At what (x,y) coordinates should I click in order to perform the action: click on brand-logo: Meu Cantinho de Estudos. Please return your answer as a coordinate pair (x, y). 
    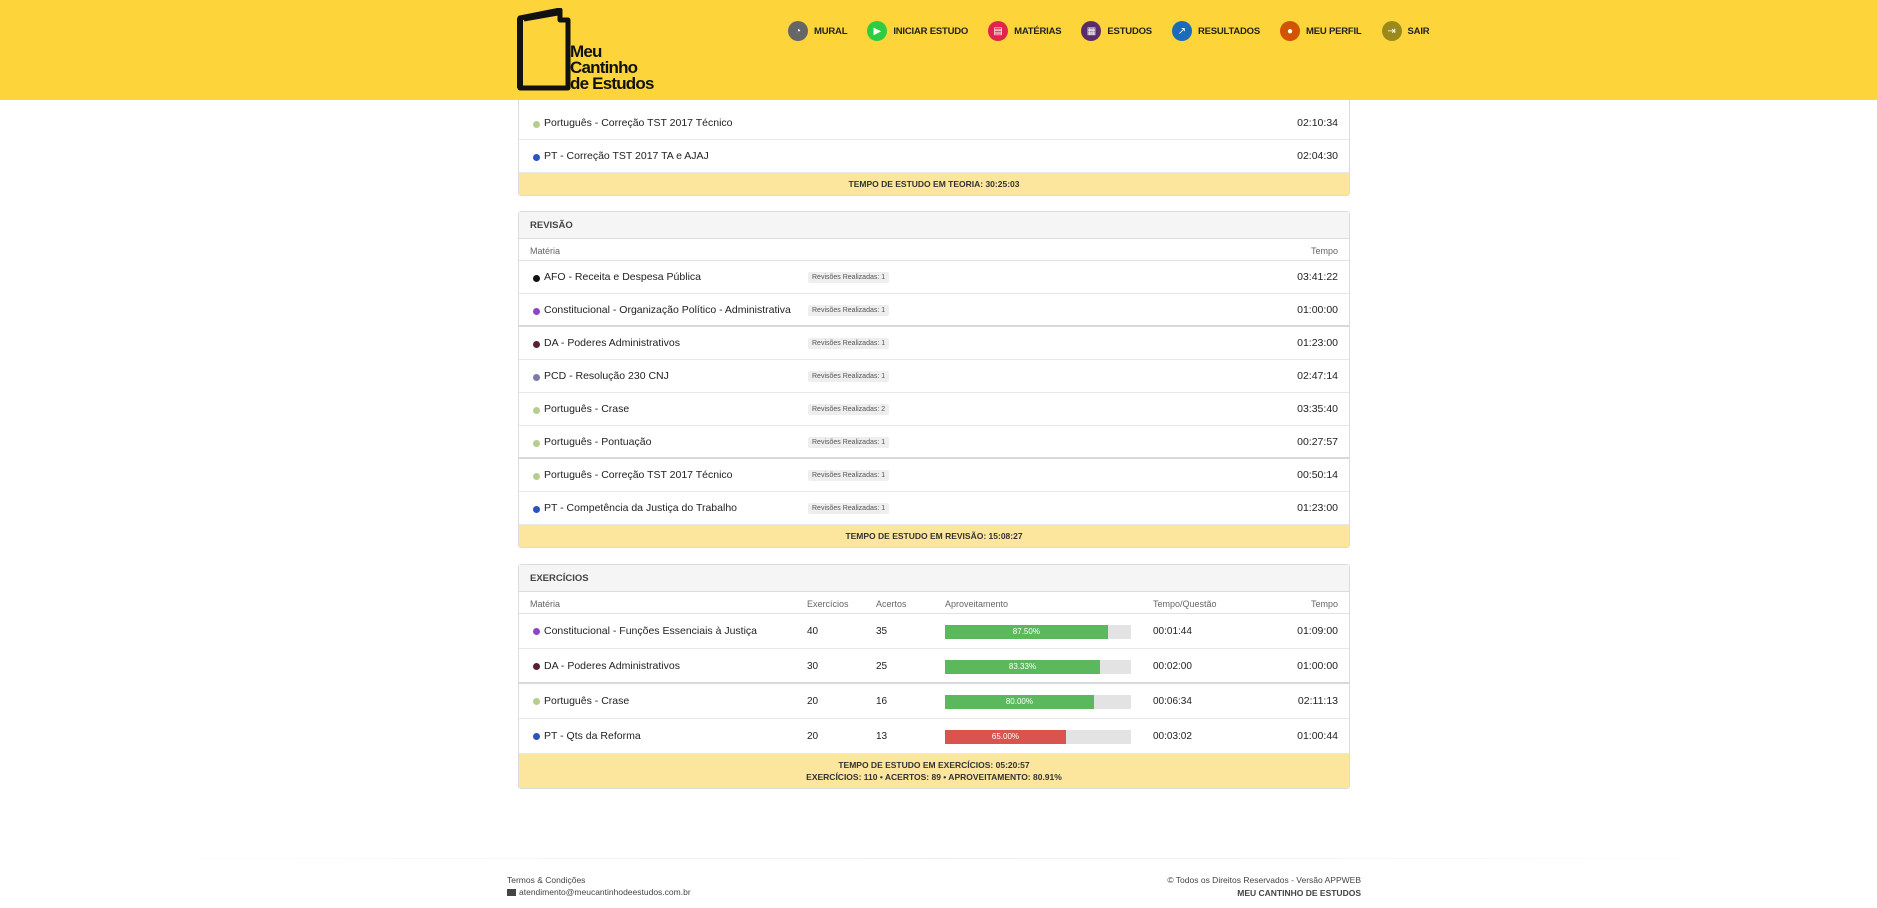
    Looking at the image, I should click on (592, 50).